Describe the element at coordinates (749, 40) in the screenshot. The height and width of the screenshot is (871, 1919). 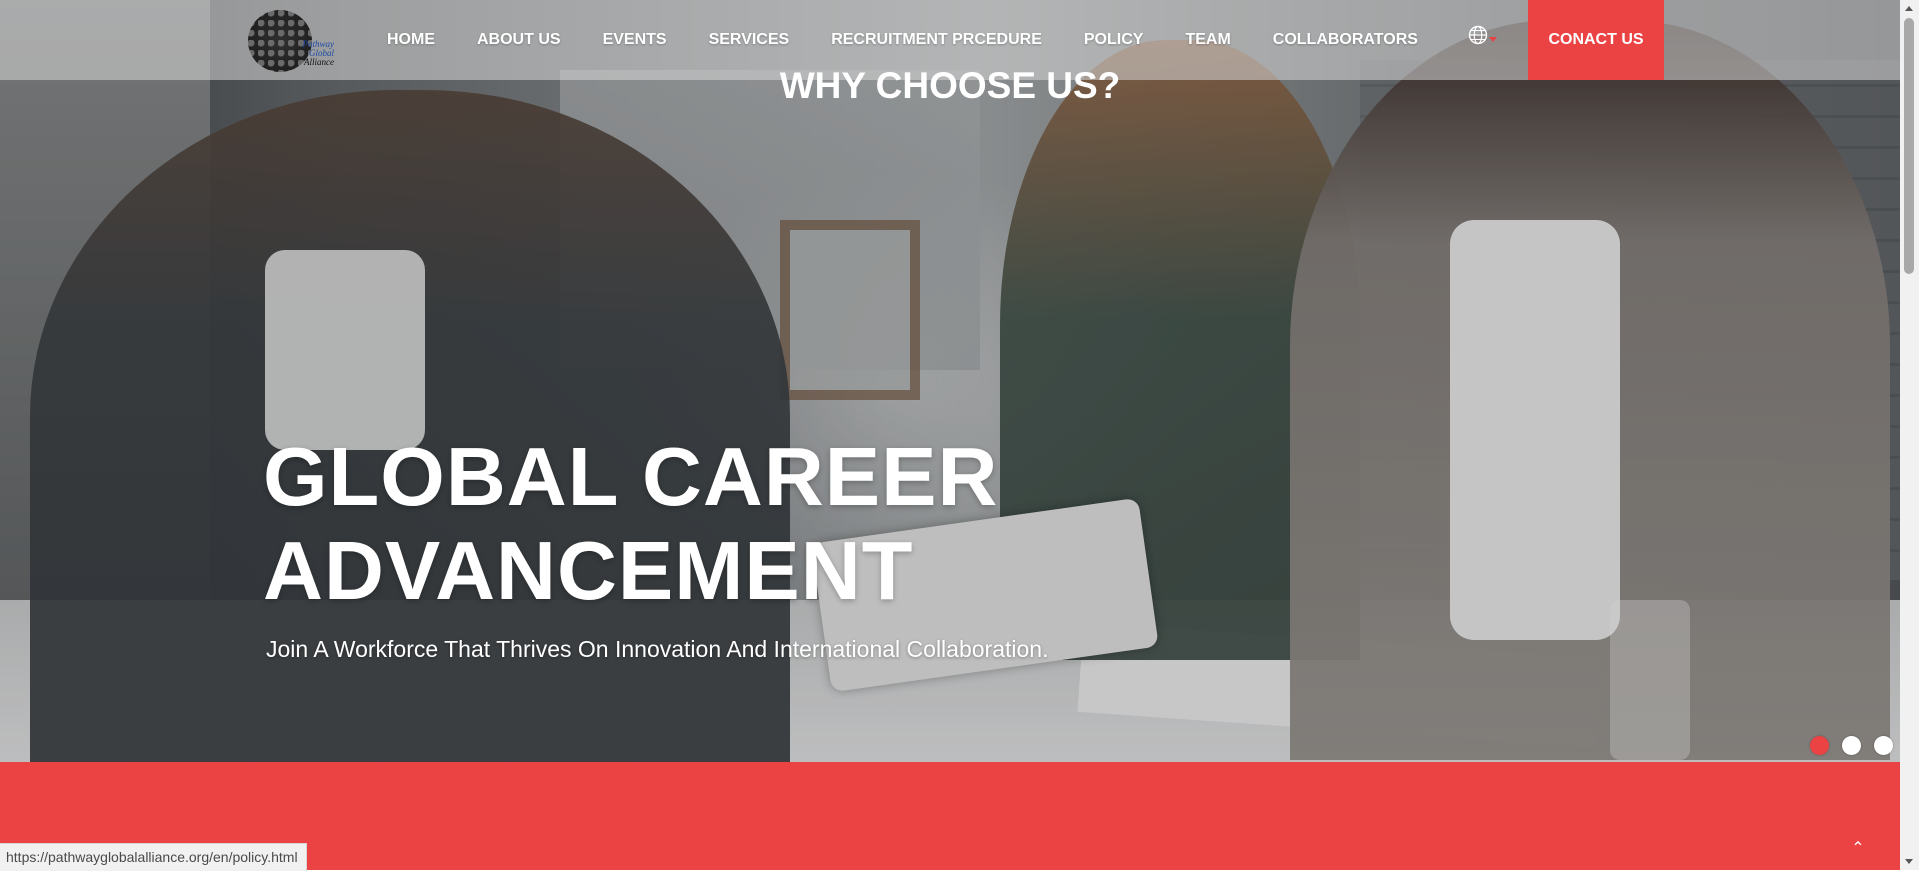
I see `nav-services: SERVICES` at that location.